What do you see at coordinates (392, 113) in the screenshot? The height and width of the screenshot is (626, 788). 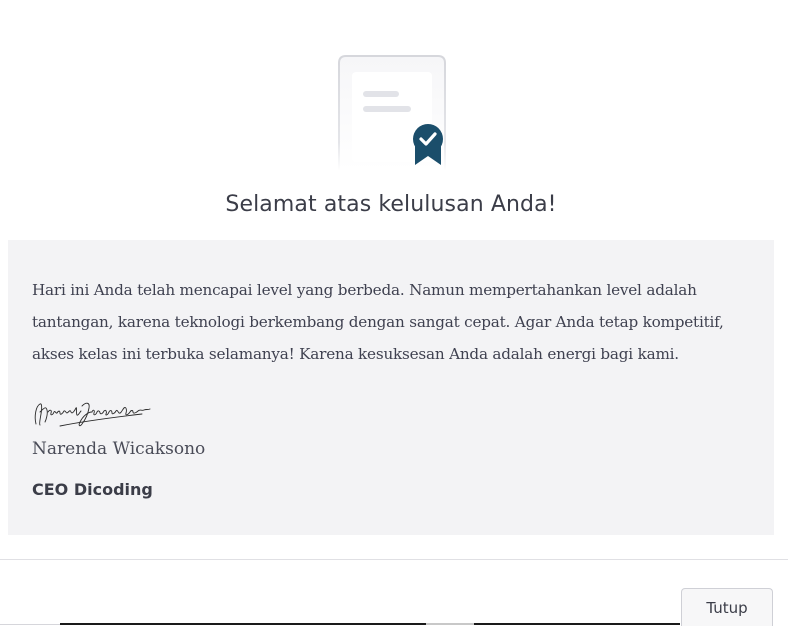 I see `certificate-badge-icon` at bounding box center [392, 113].